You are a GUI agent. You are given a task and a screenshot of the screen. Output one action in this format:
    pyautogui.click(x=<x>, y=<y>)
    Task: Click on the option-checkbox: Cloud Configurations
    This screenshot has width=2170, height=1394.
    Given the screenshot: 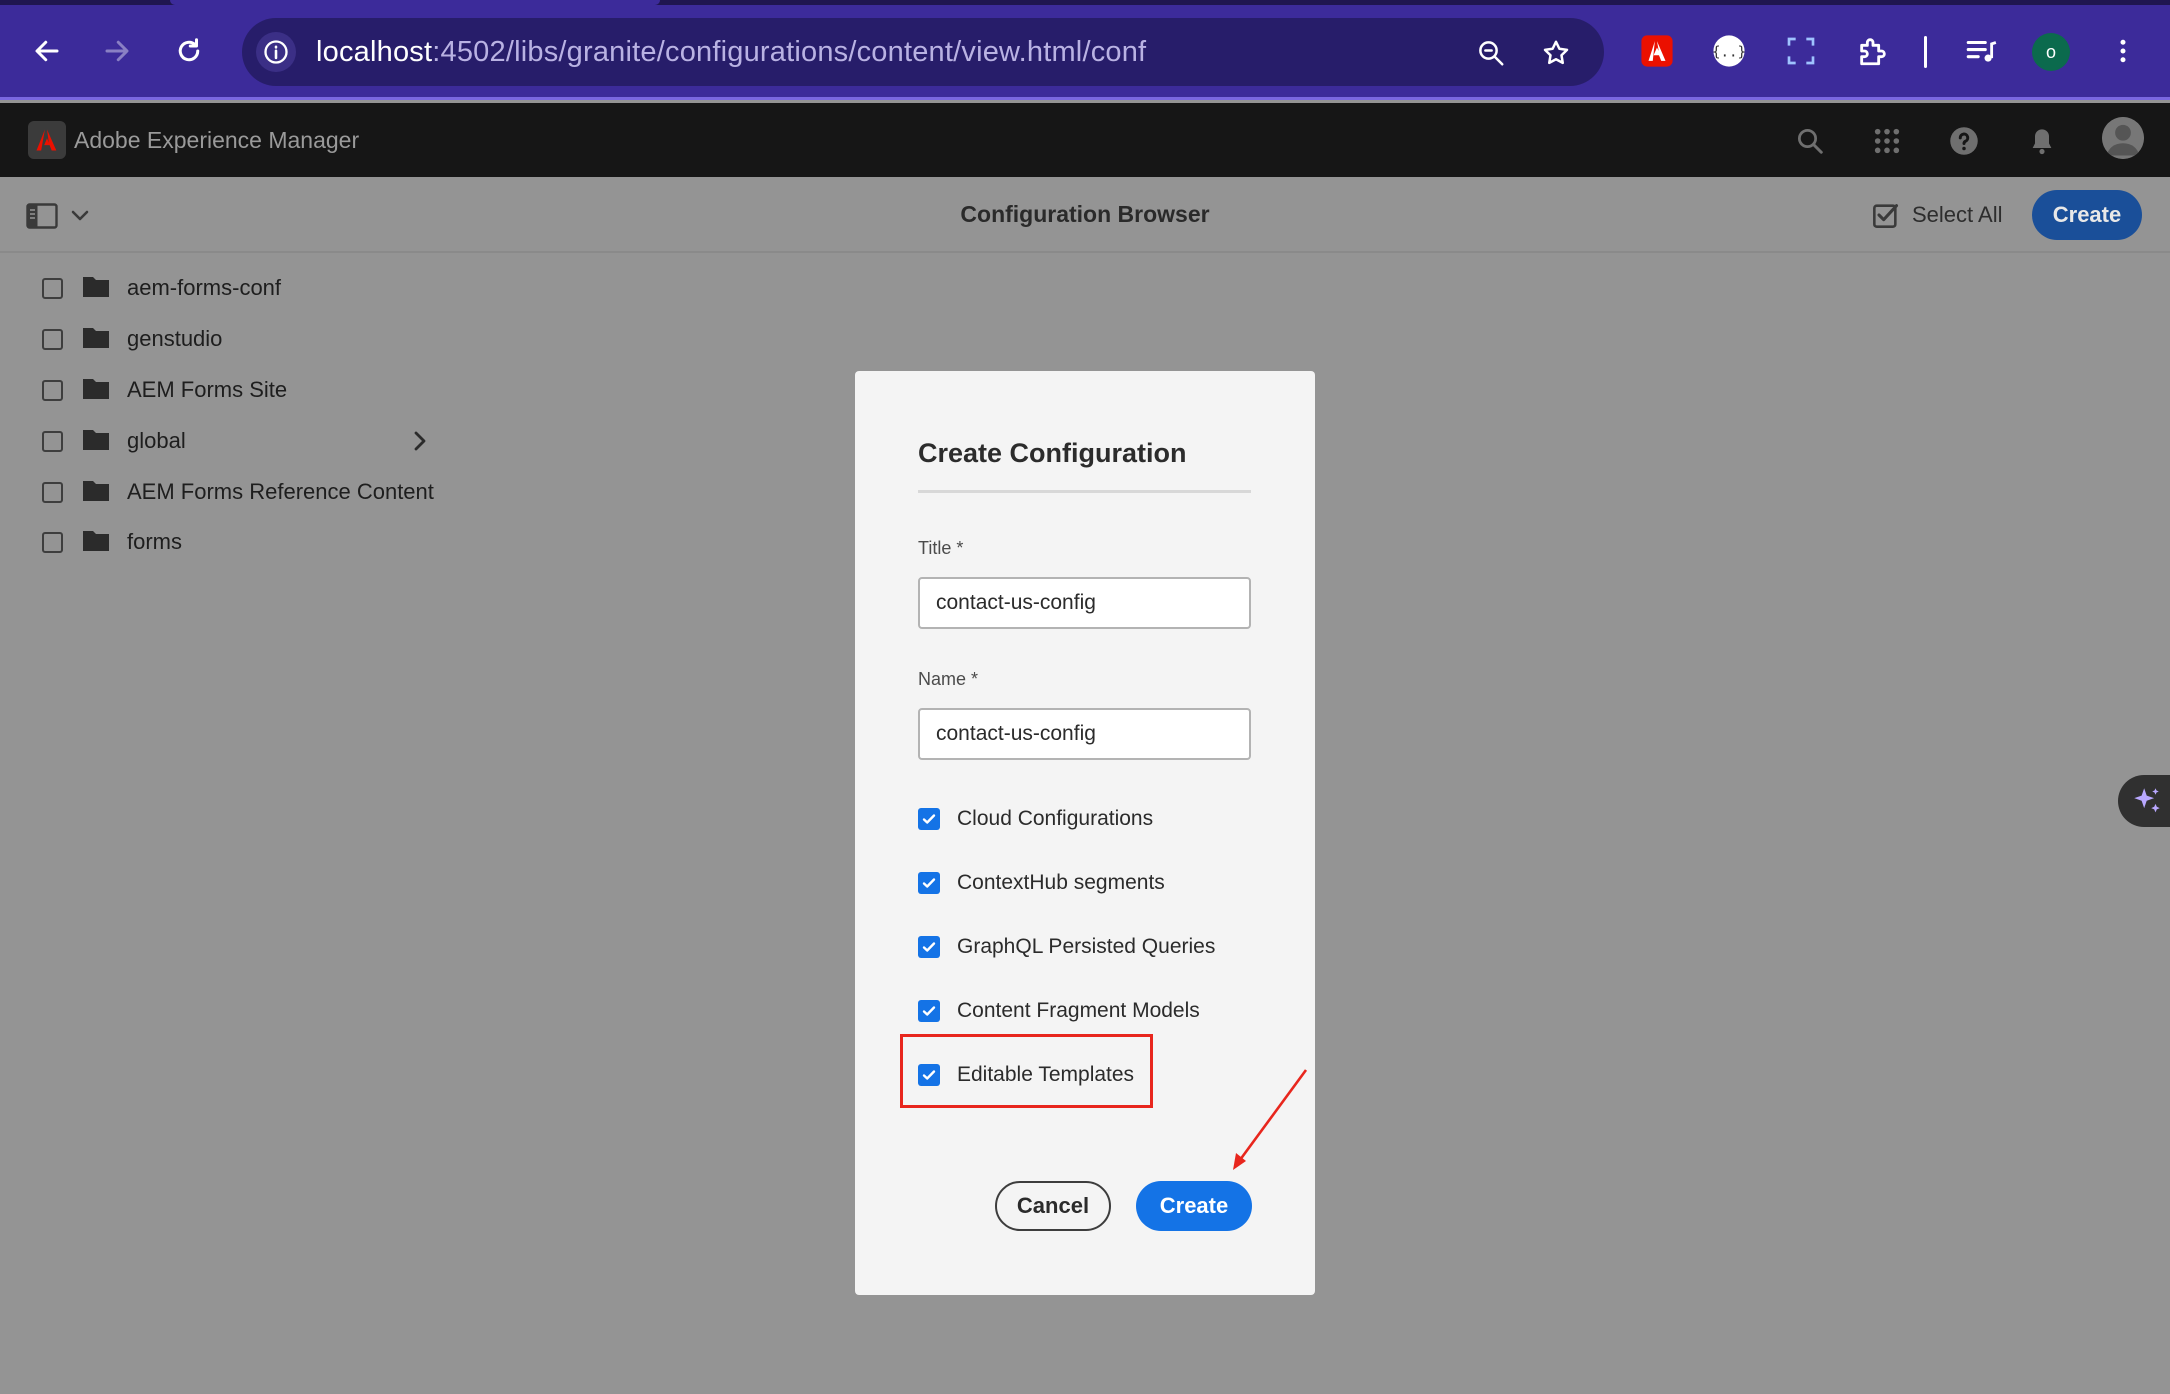 What is the action you would take?
    pyautogui.click(x=1035, y=819)
    